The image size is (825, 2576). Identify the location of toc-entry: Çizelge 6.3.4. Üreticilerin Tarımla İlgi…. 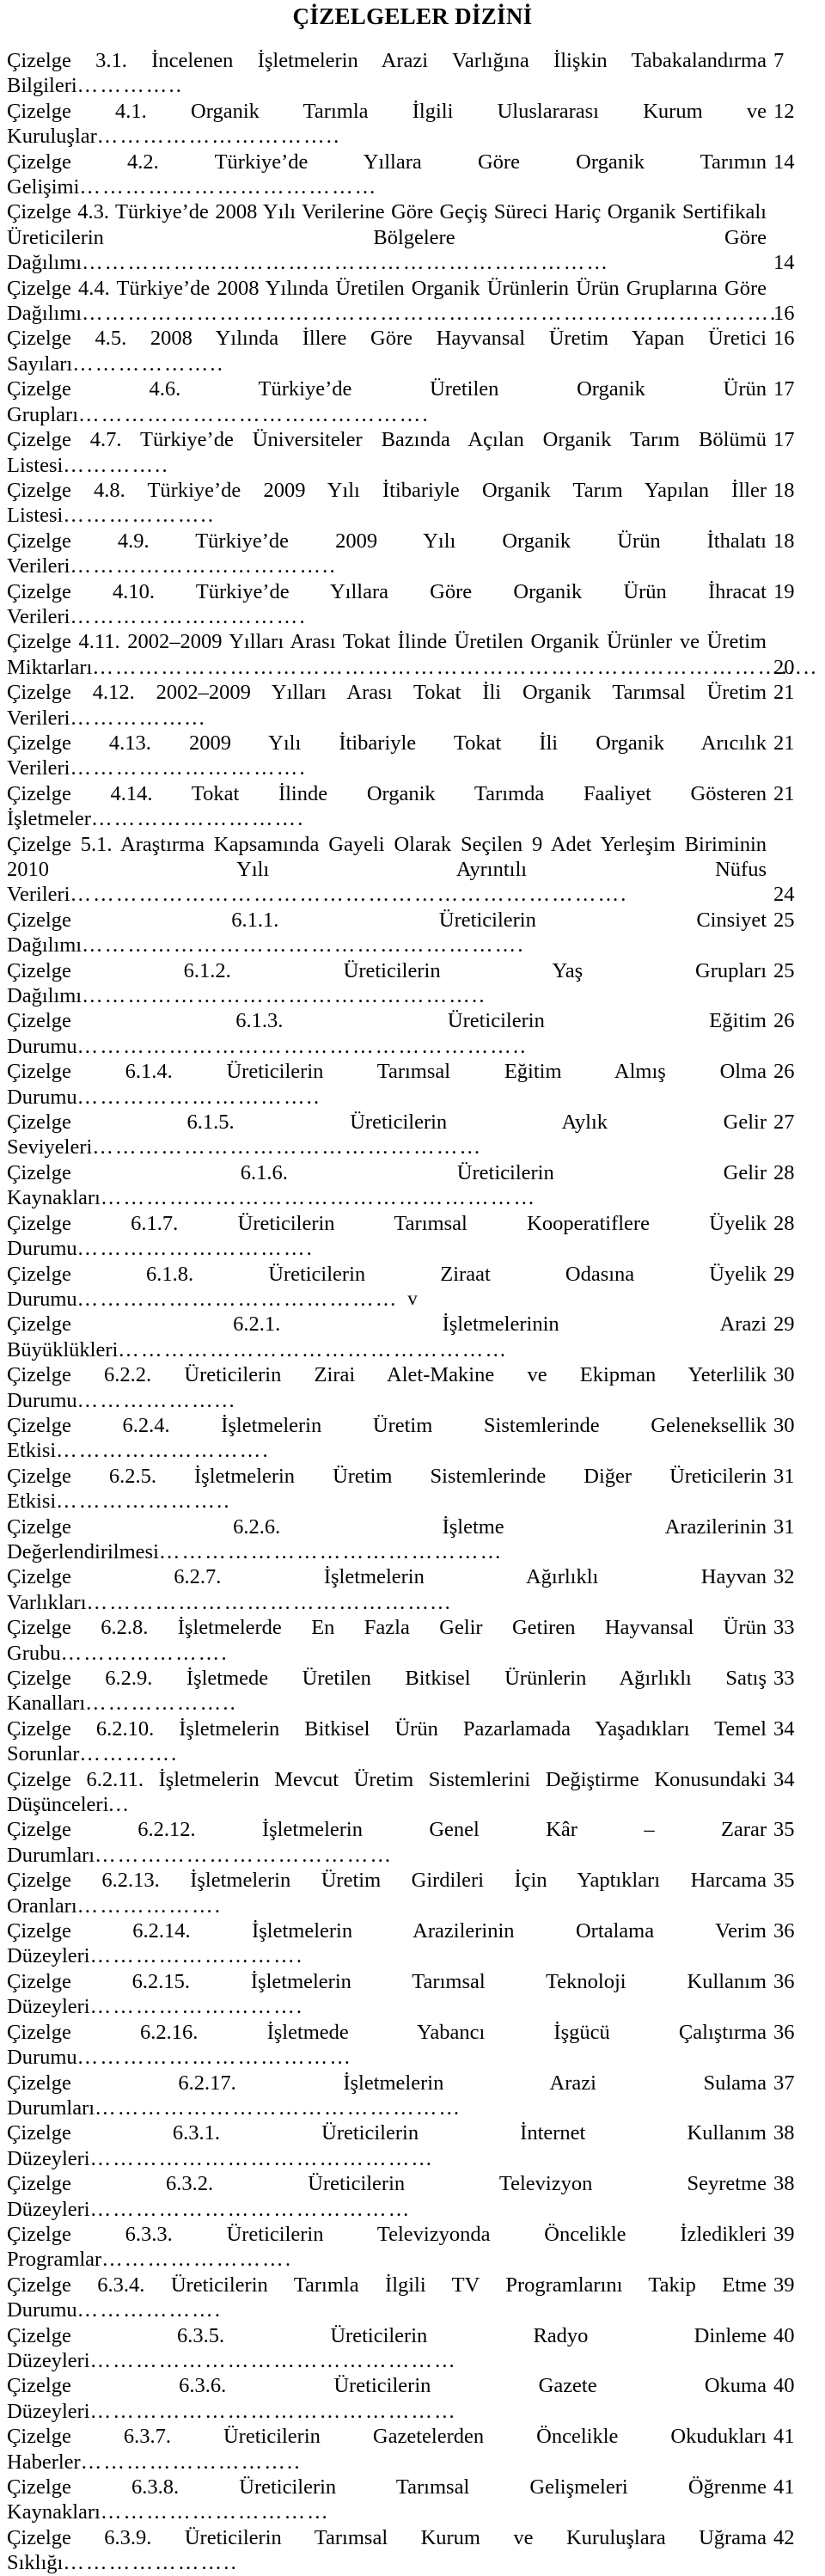
(412, 2298).